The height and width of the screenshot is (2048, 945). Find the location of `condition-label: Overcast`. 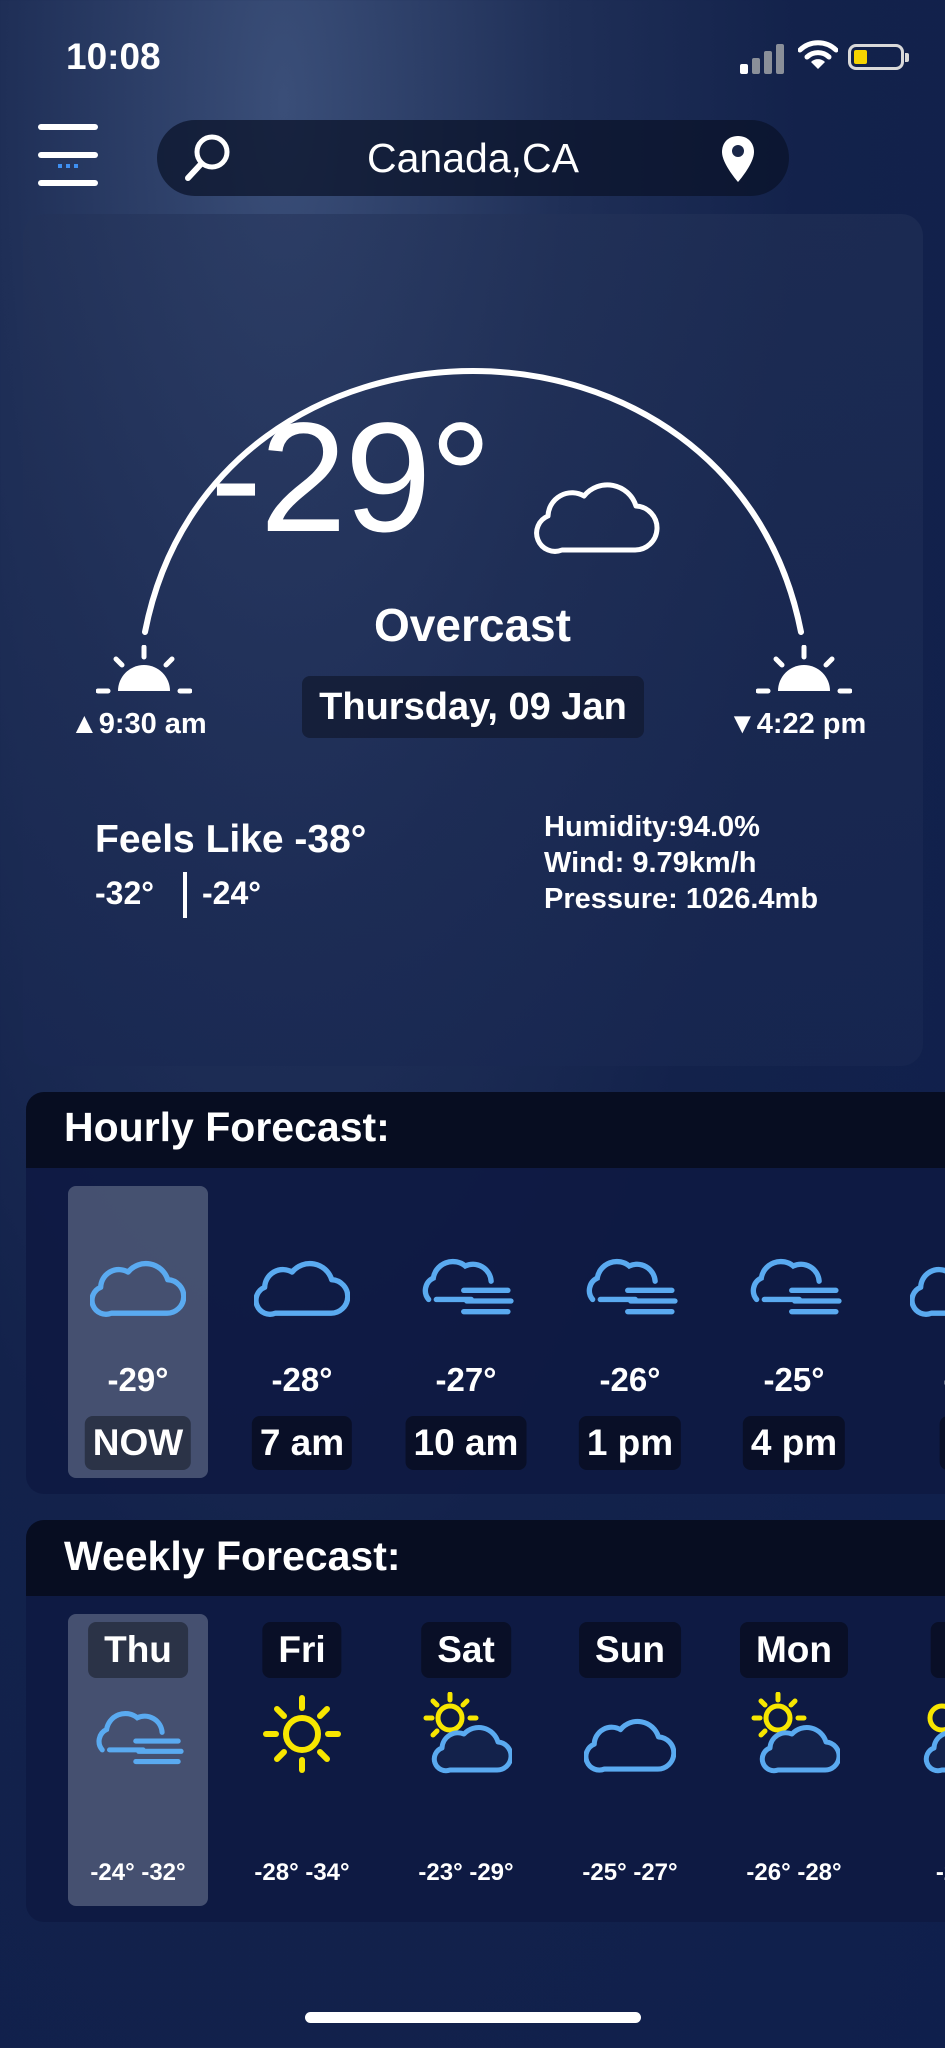

condition-label: Overcast is located at coordinates (472, 625).